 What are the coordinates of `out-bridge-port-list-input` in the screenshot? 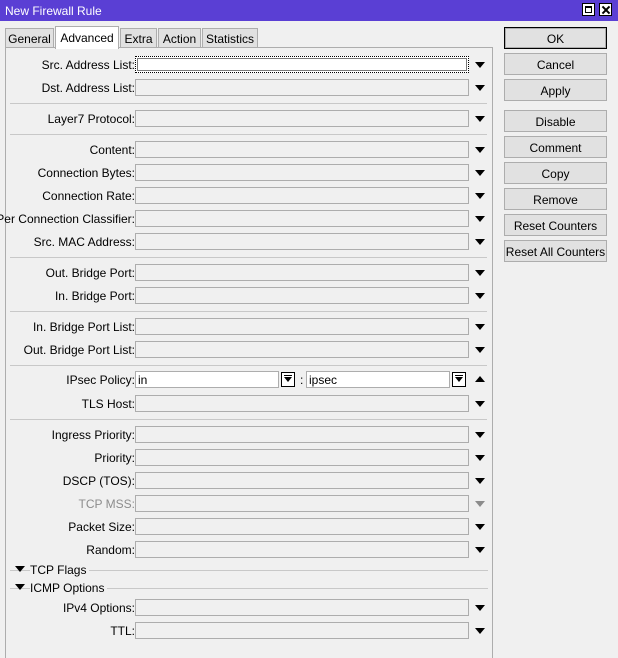 It's located at (302, 349).